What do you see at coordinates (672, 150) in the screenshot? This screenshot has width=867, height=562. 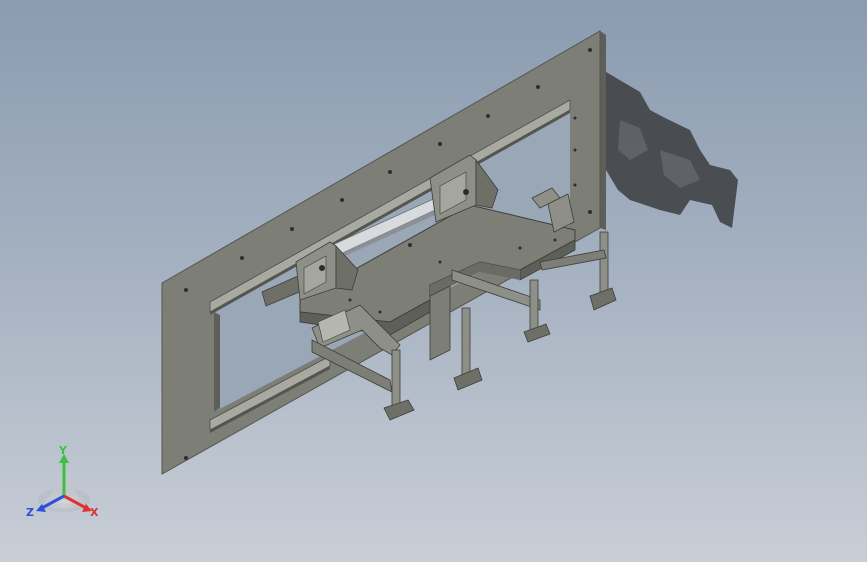 I see `model-shadow` at bounding box center [672, 150].